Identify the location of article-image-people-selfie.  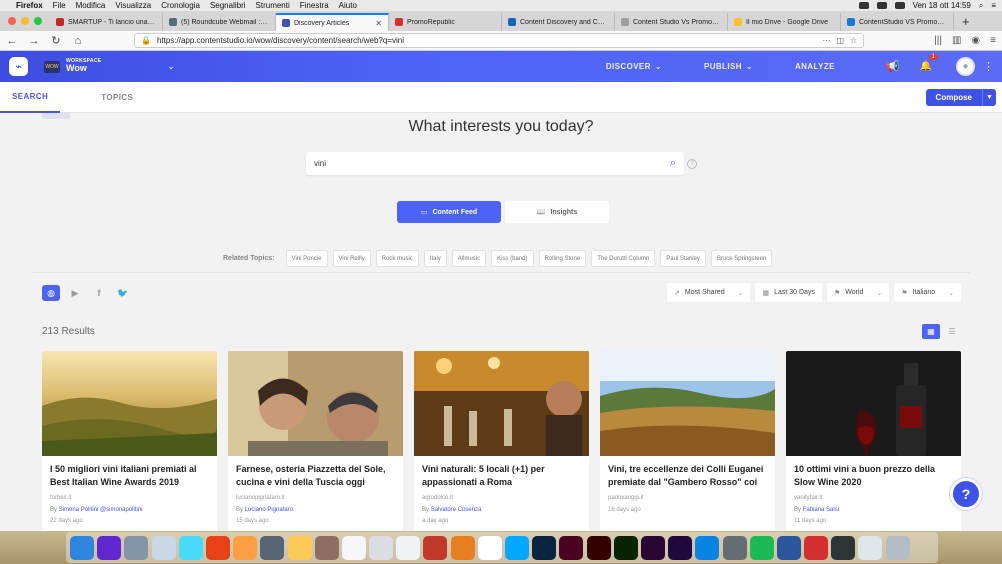
(315, 403).